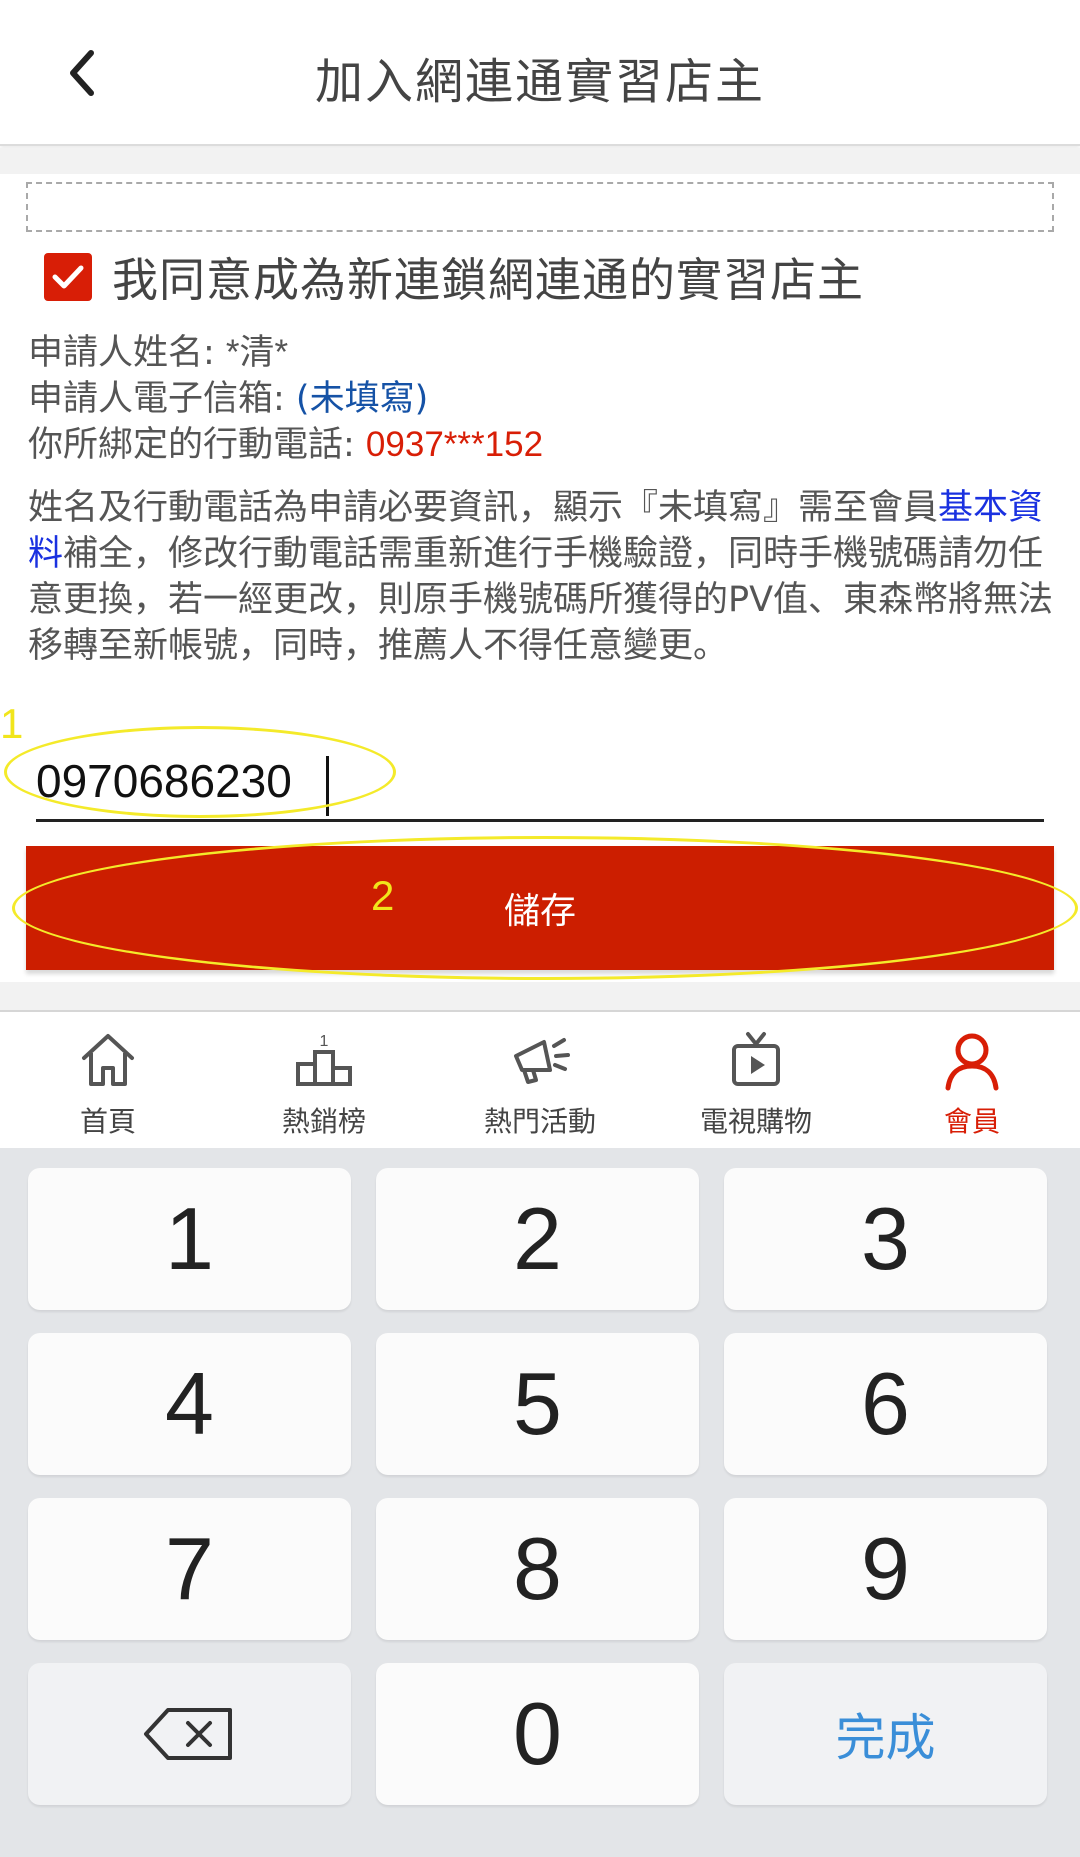 This screenshot has height=1857, width=1080. I want to click on section-gap, so click(540, 161).